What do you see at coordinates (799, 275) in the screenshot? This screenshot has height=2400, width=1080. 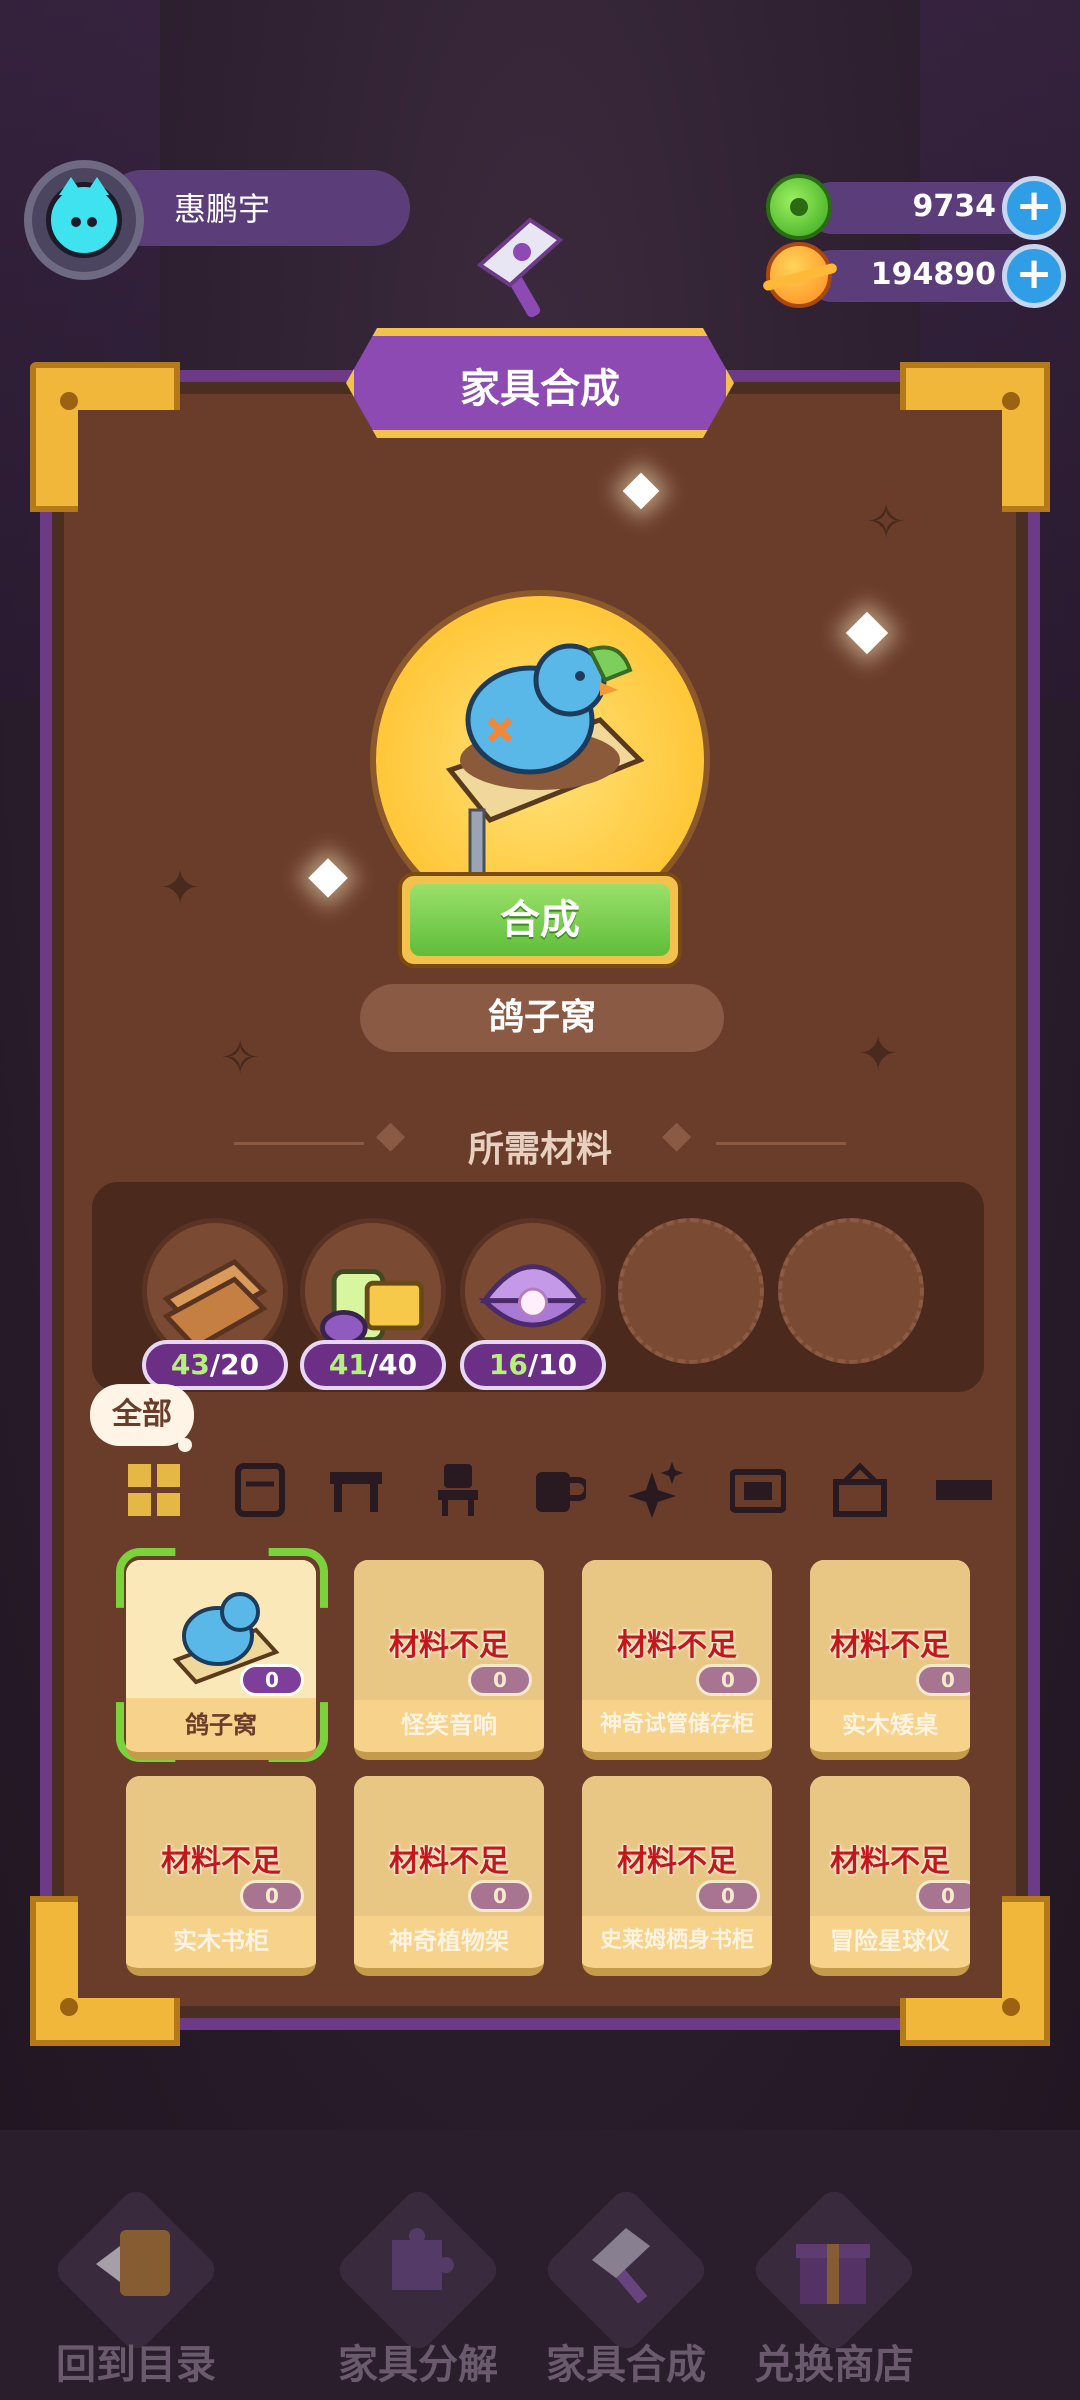 I see `orange-planet-coin-icon` at bounding box center [799, 275].